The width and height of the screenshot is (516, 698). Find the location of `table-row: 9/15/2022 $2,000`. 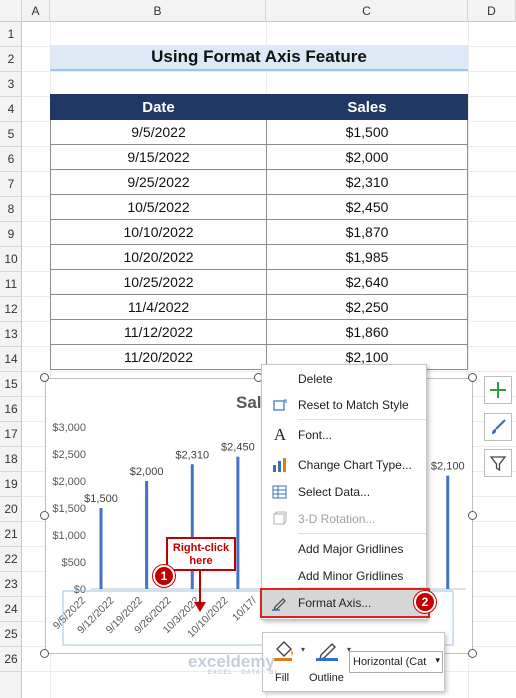

table-row: 9/15/2022 $2,000 is located at coordinates (259, 157).